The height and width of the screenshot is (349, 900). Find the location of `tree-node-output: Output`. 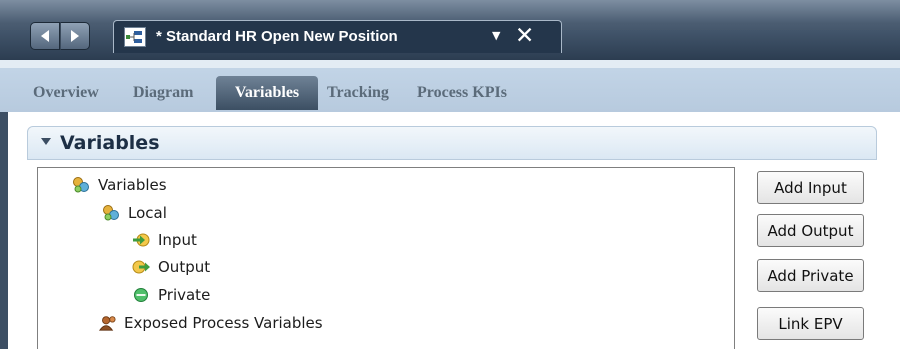

tree-node-output: Output is located at coordinates (171, 267).